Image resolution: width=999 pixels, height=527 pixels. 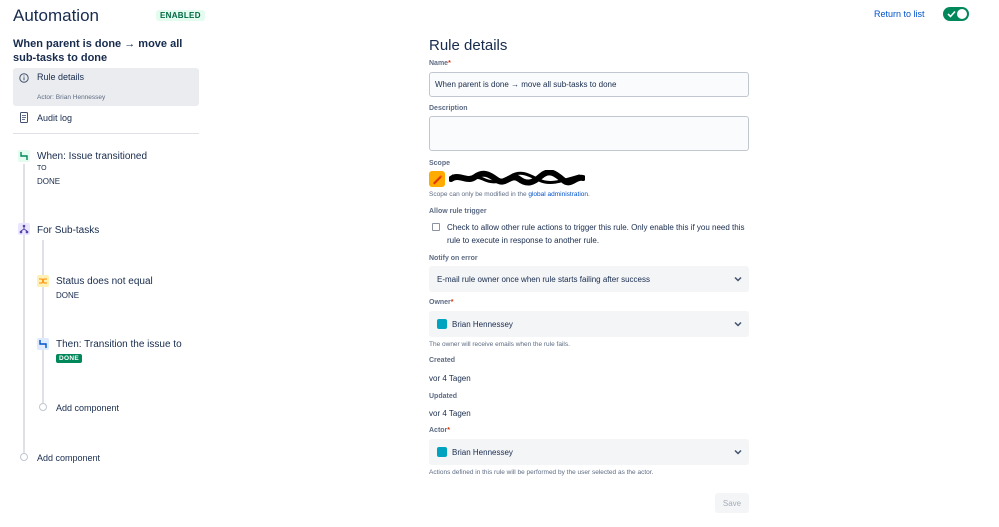 I want to click on return-to-list-link: Return to list, so click(x=899, y=14).